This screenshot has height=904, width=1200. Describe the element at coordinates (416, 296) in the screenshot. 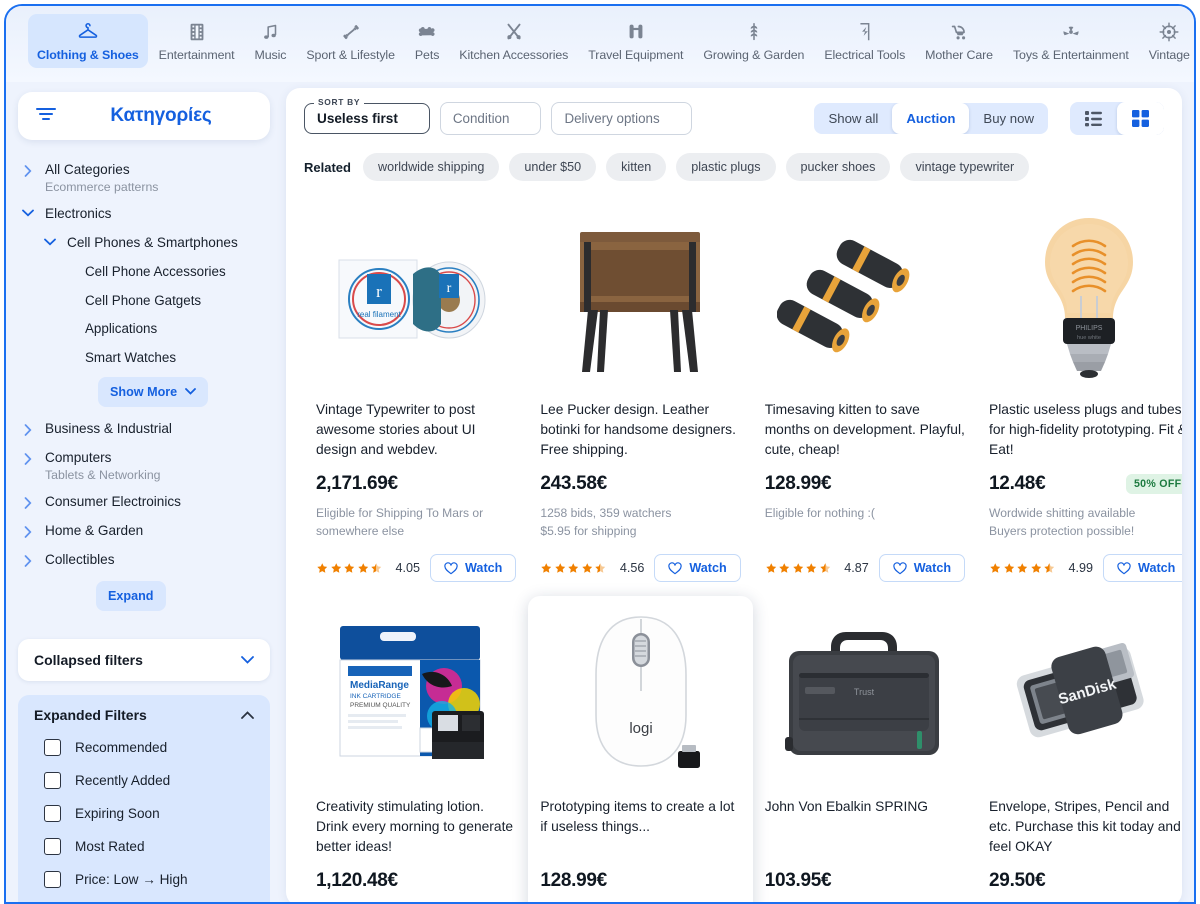

I see `filament-spool-image: rreal filamentr` at that location.